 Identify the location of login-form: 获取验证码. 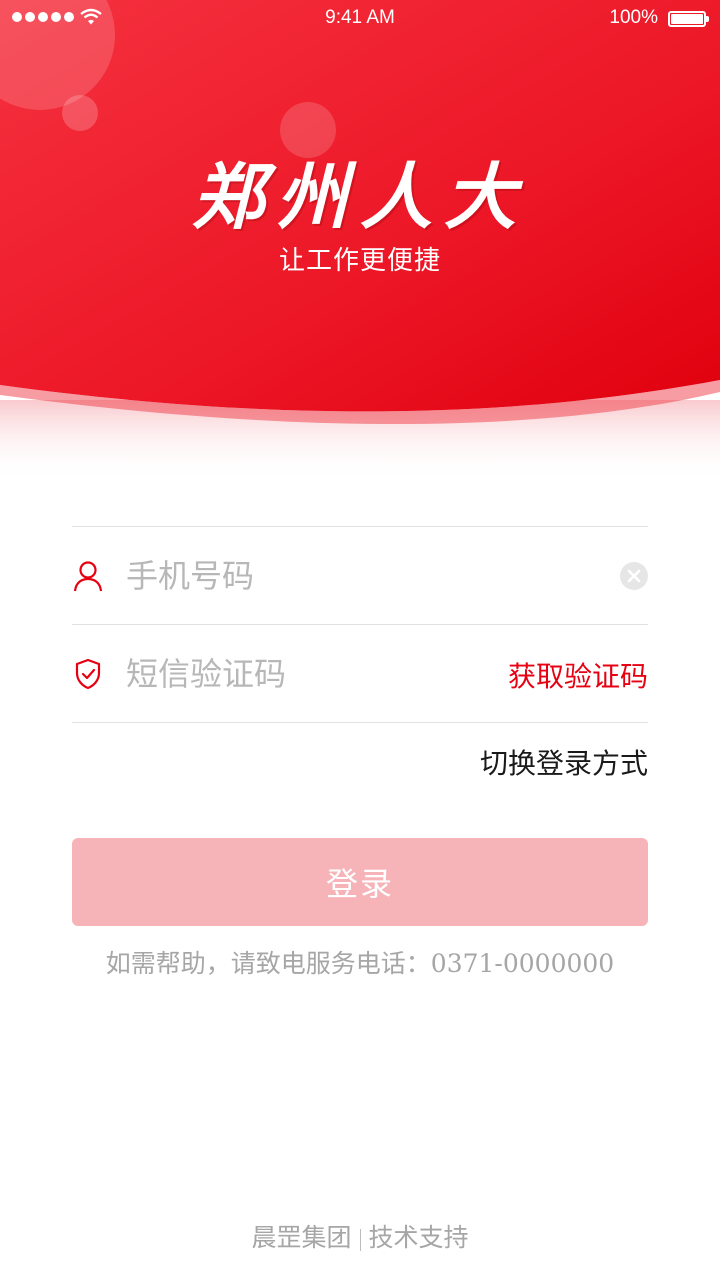
(360, 624).